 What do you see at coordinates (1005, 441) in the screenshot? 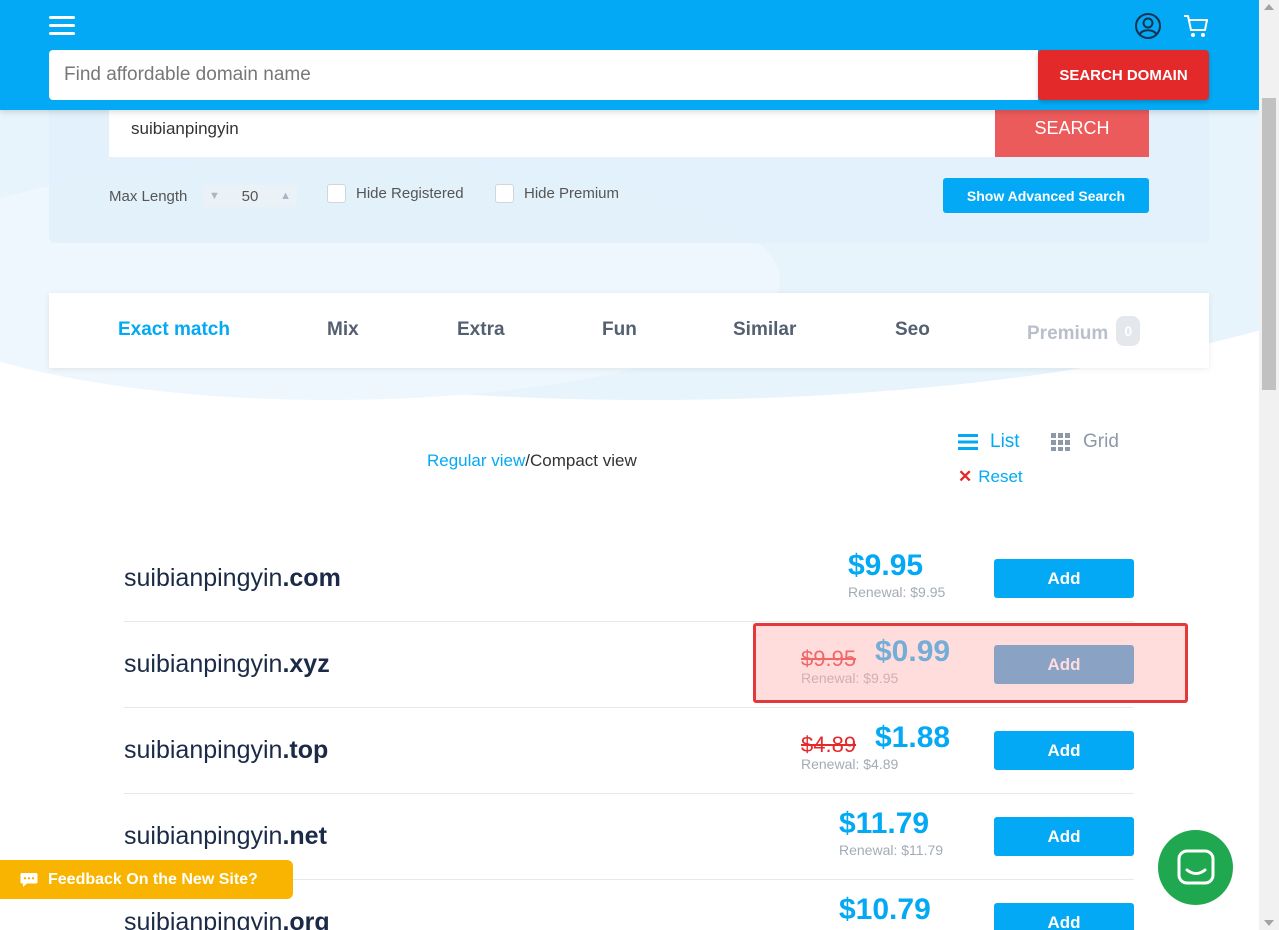
I see `list-label: List` at bounding box center [1005, 441].